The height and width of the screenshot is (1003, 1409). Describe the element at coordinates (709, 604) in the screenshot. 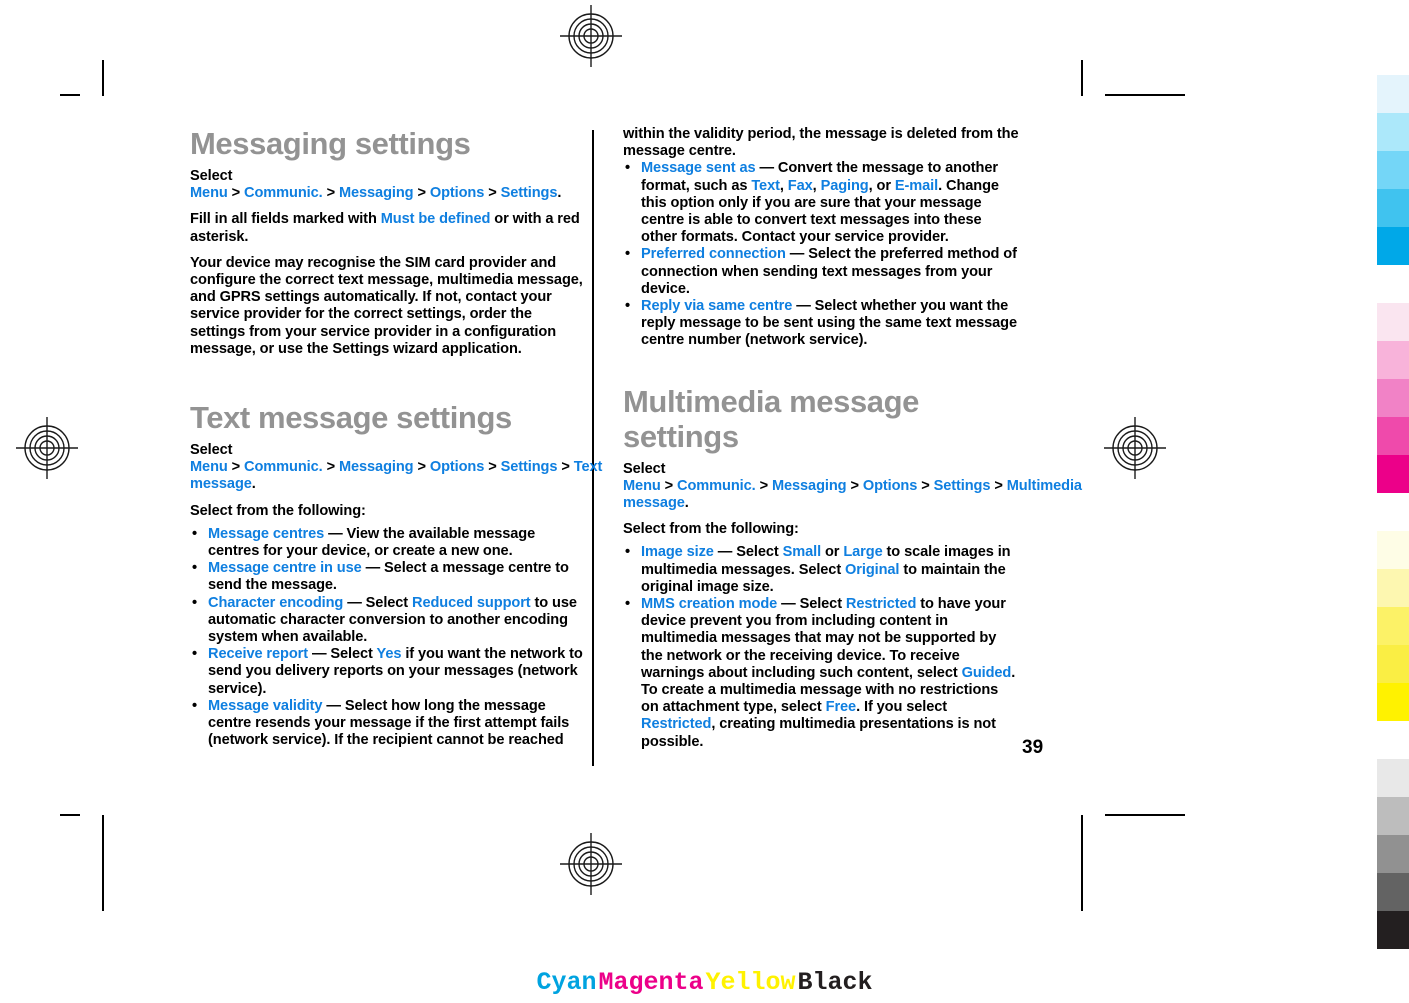

I see `setting-term-mms-creation-mode: MMS creation mode` at that location.